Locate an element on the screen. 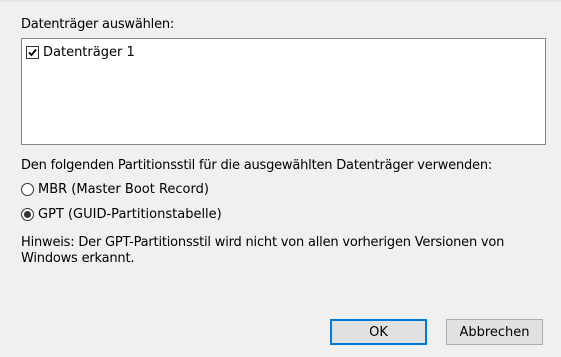 The width and height of the screenshot is (561, 357). disk-checkbox is located at coordinates (32, 52).